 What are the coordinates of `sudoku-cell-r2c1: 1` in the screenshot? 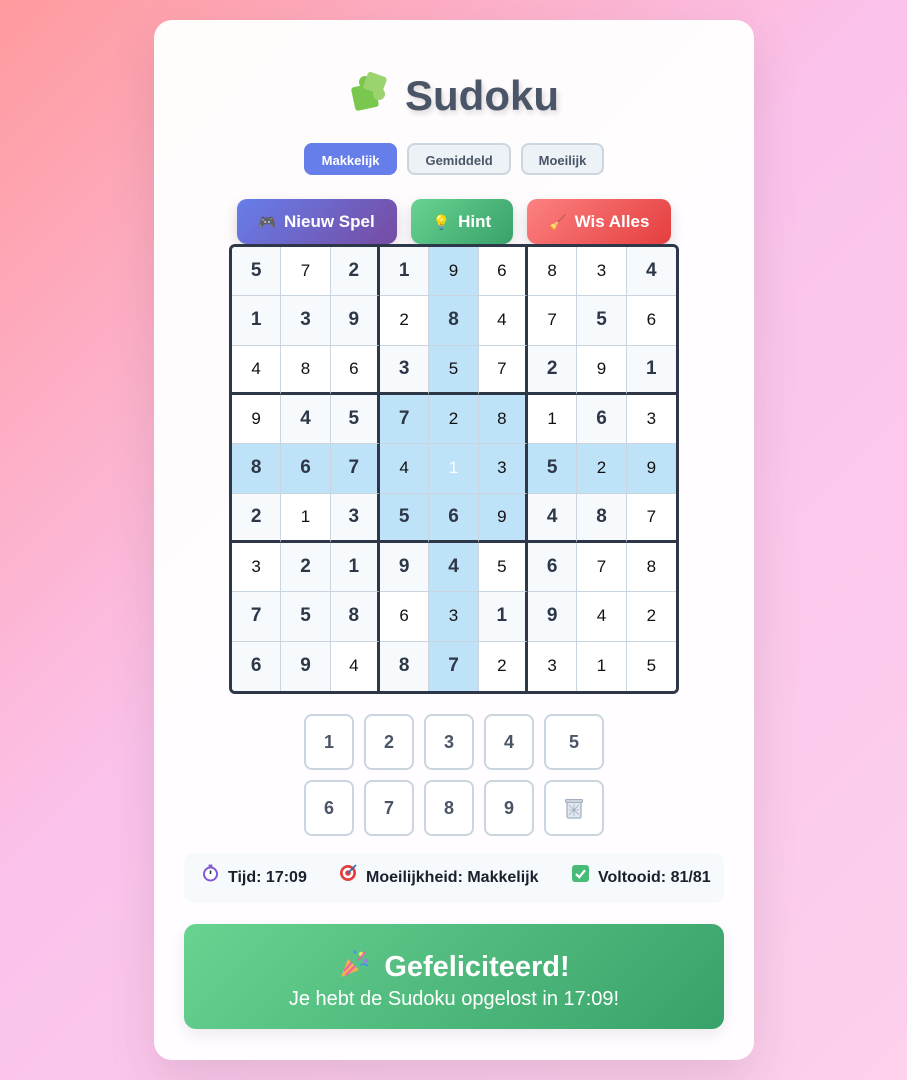 It's located at (257, 321).